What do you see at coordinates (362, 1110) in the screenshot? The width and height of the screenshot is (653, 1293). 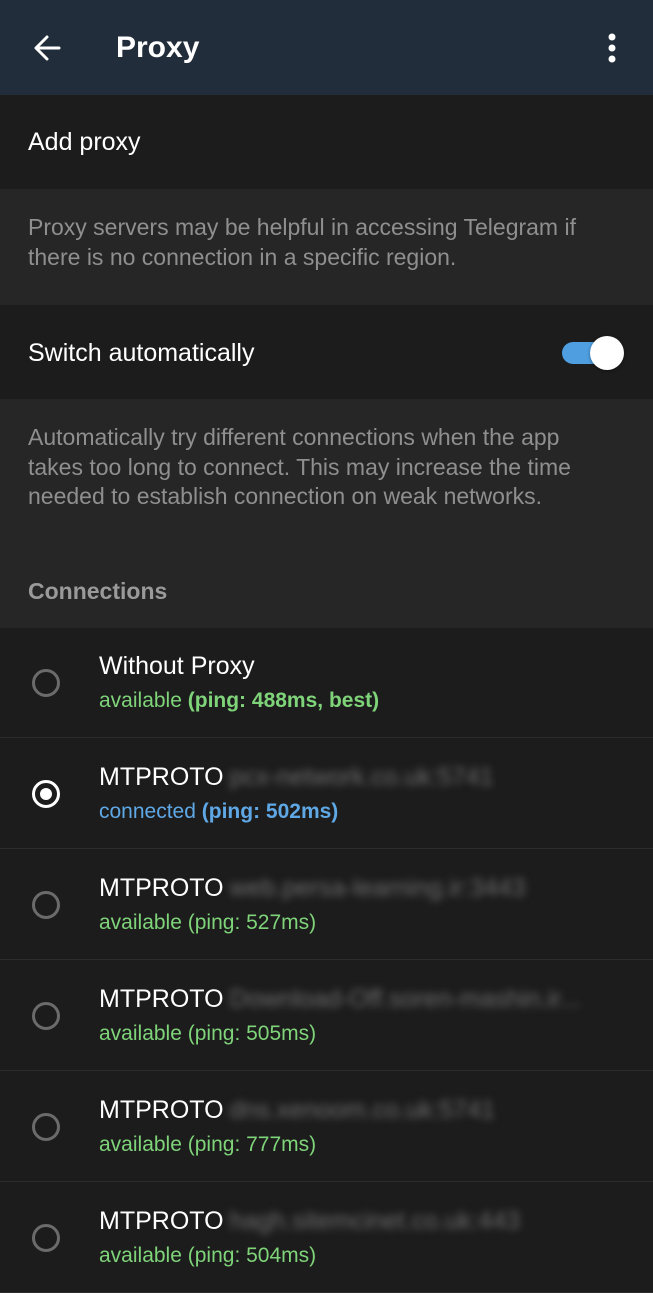 I see `connection-host: dns.xenoom.co.uk:5741` at bounding box center [362, 1110].